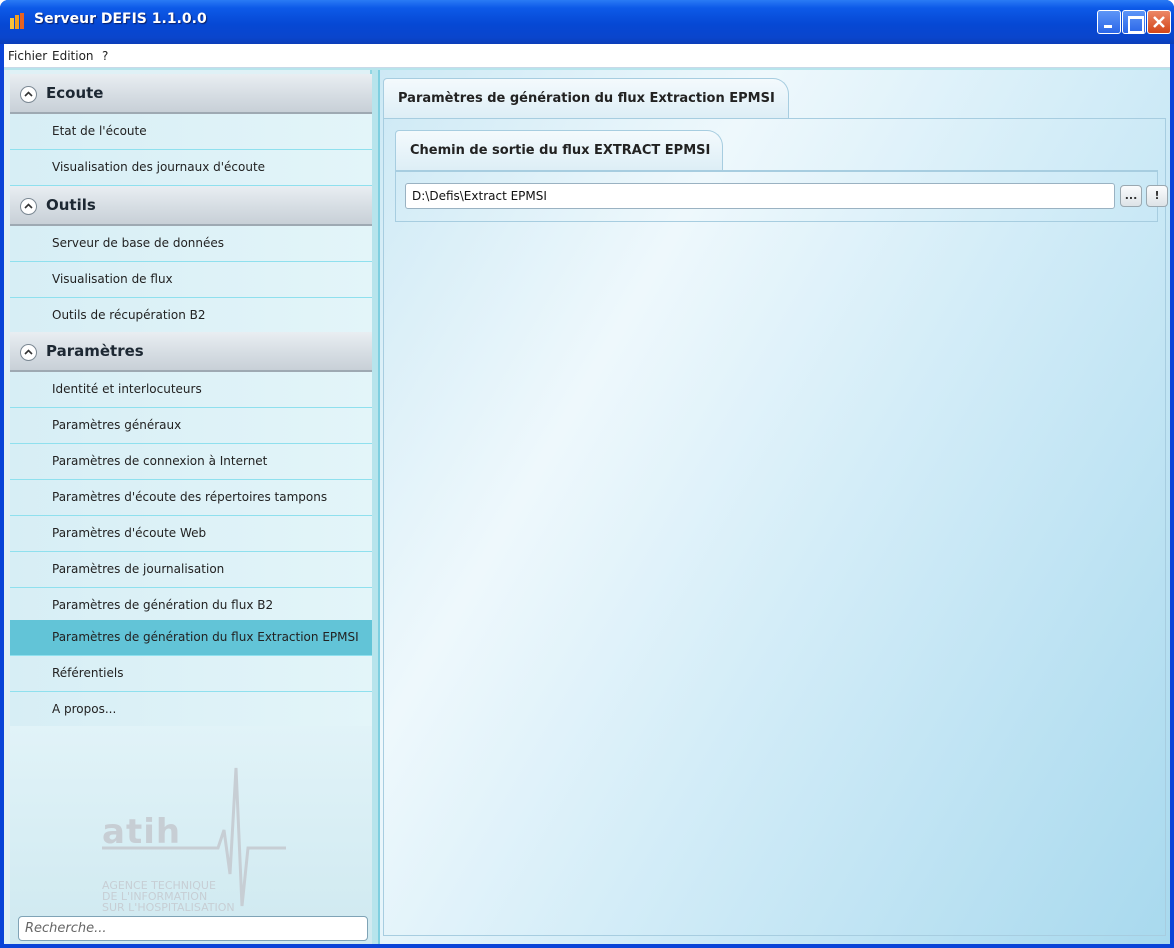 This screenshot has width=1174, height=948. I want to click on sidebar-item-label: Référentiels, so click(88, 673).